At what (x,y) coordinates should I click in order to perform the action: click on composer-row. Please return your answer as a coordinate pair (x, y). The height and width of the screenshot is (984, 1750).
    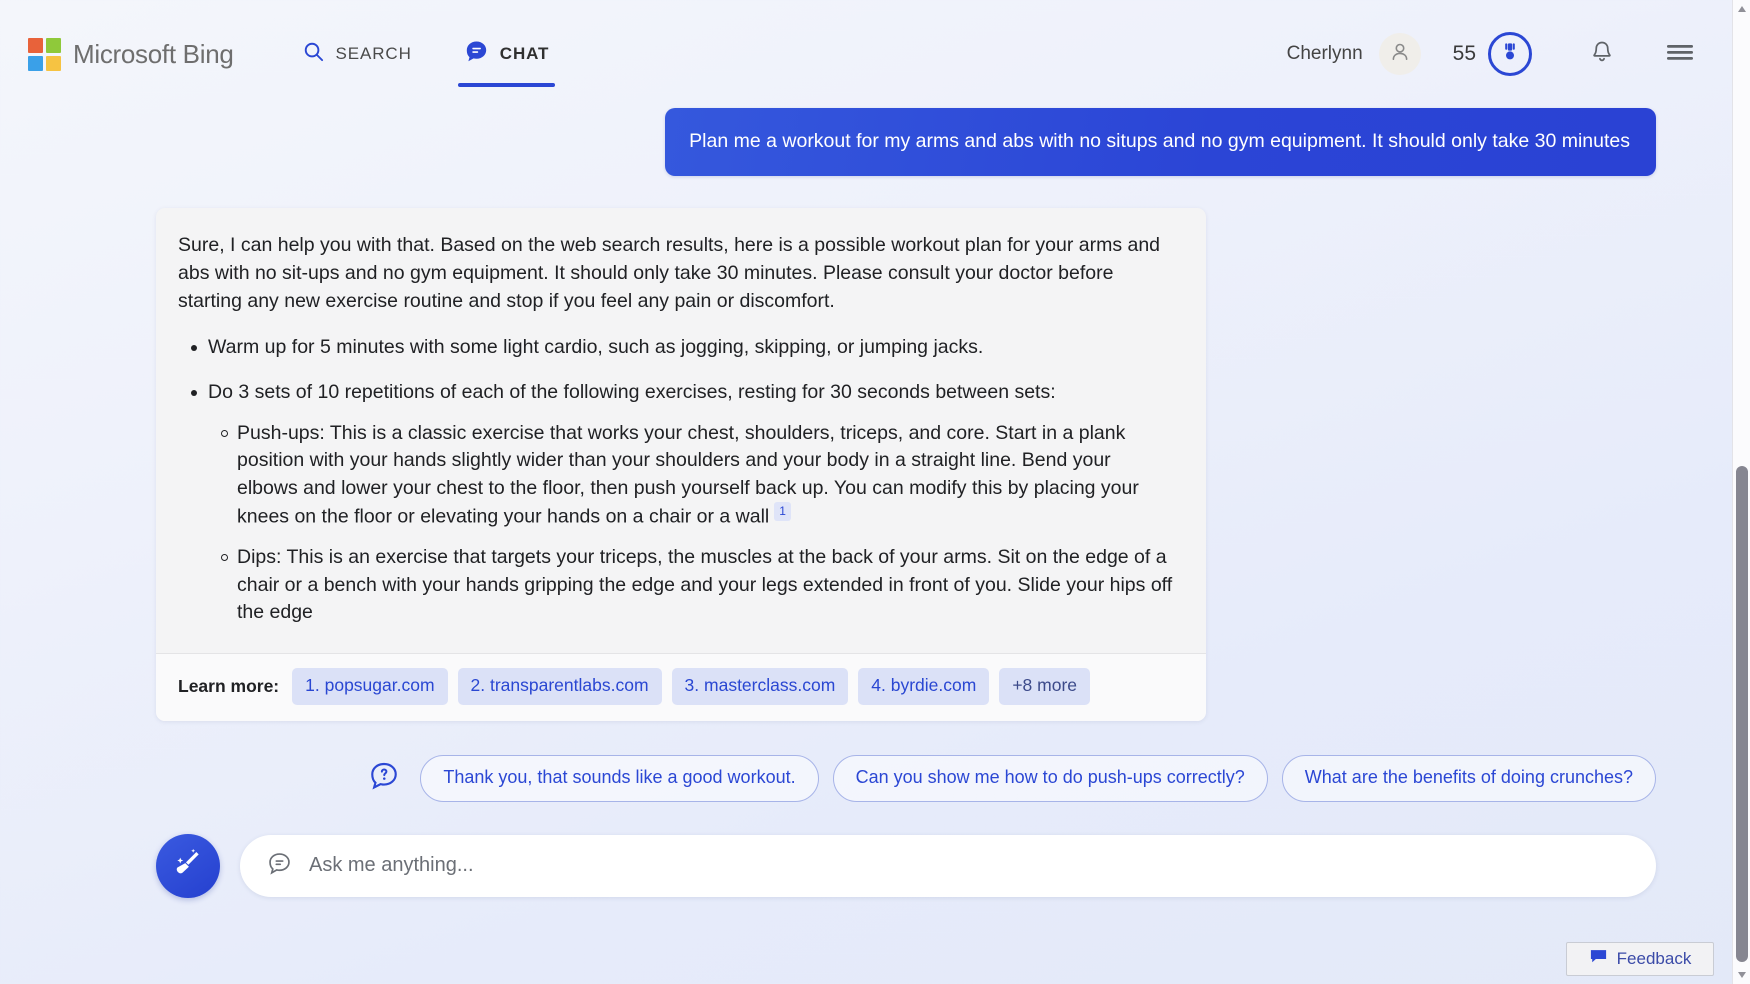
    Looking at the image, I should click on (866, 865).